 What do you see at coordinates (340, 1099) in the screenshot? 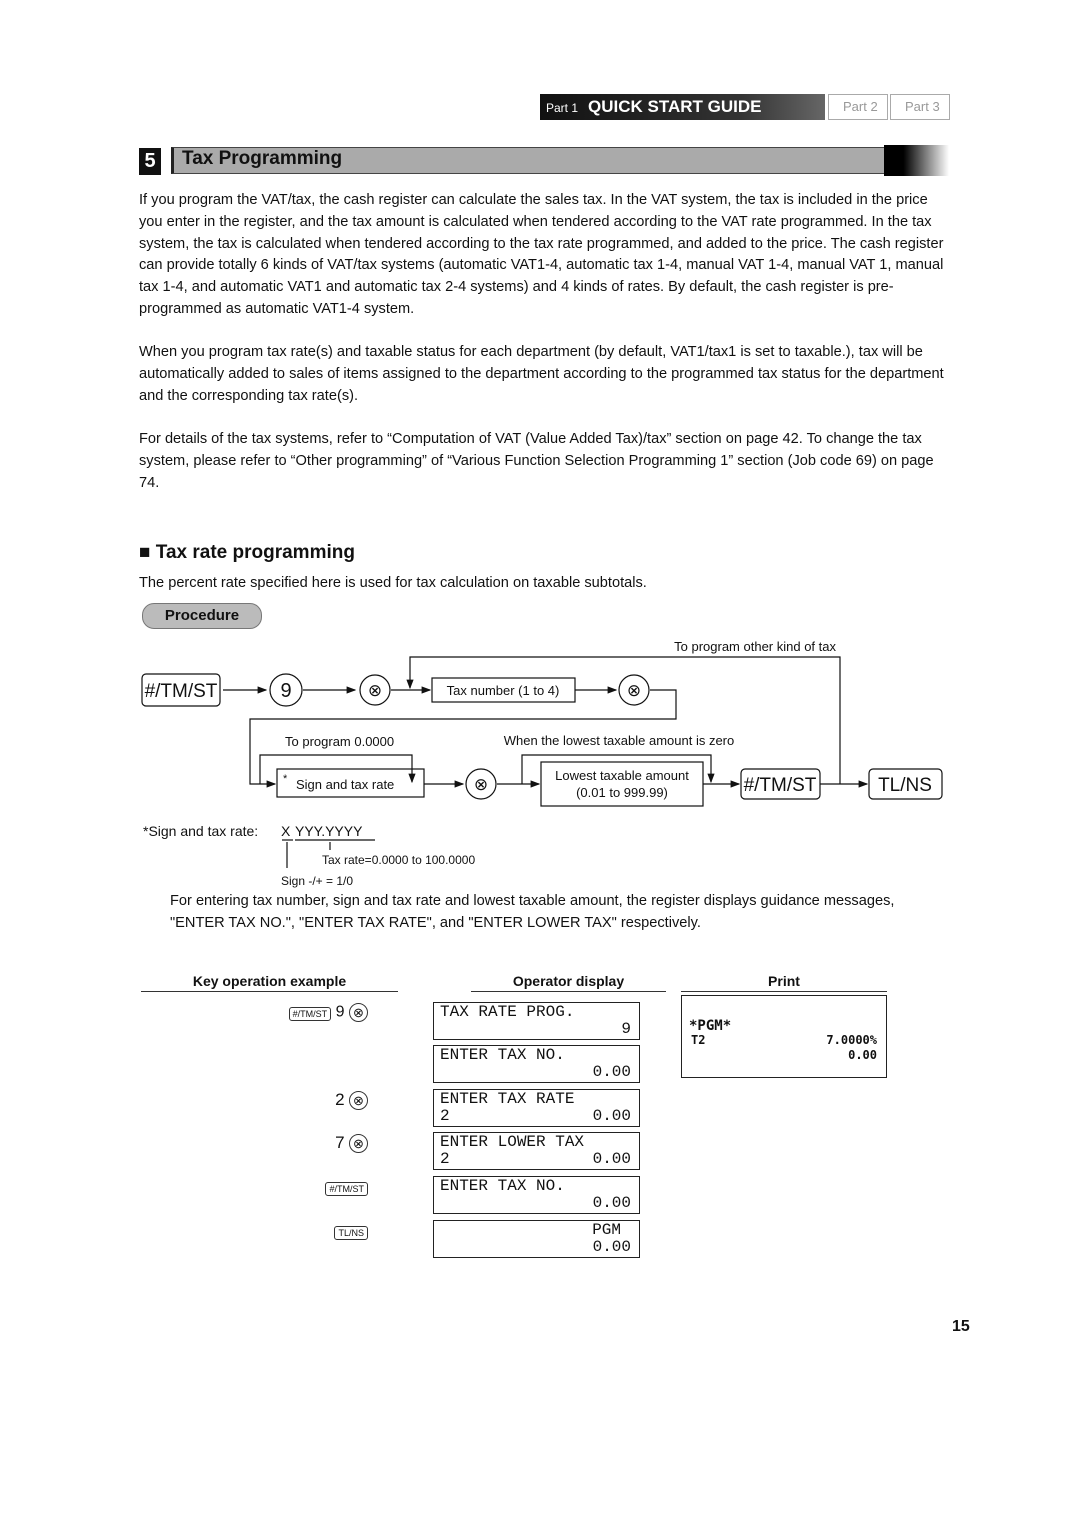
I see `key-2: 2` at bounding box center [340, 1099].